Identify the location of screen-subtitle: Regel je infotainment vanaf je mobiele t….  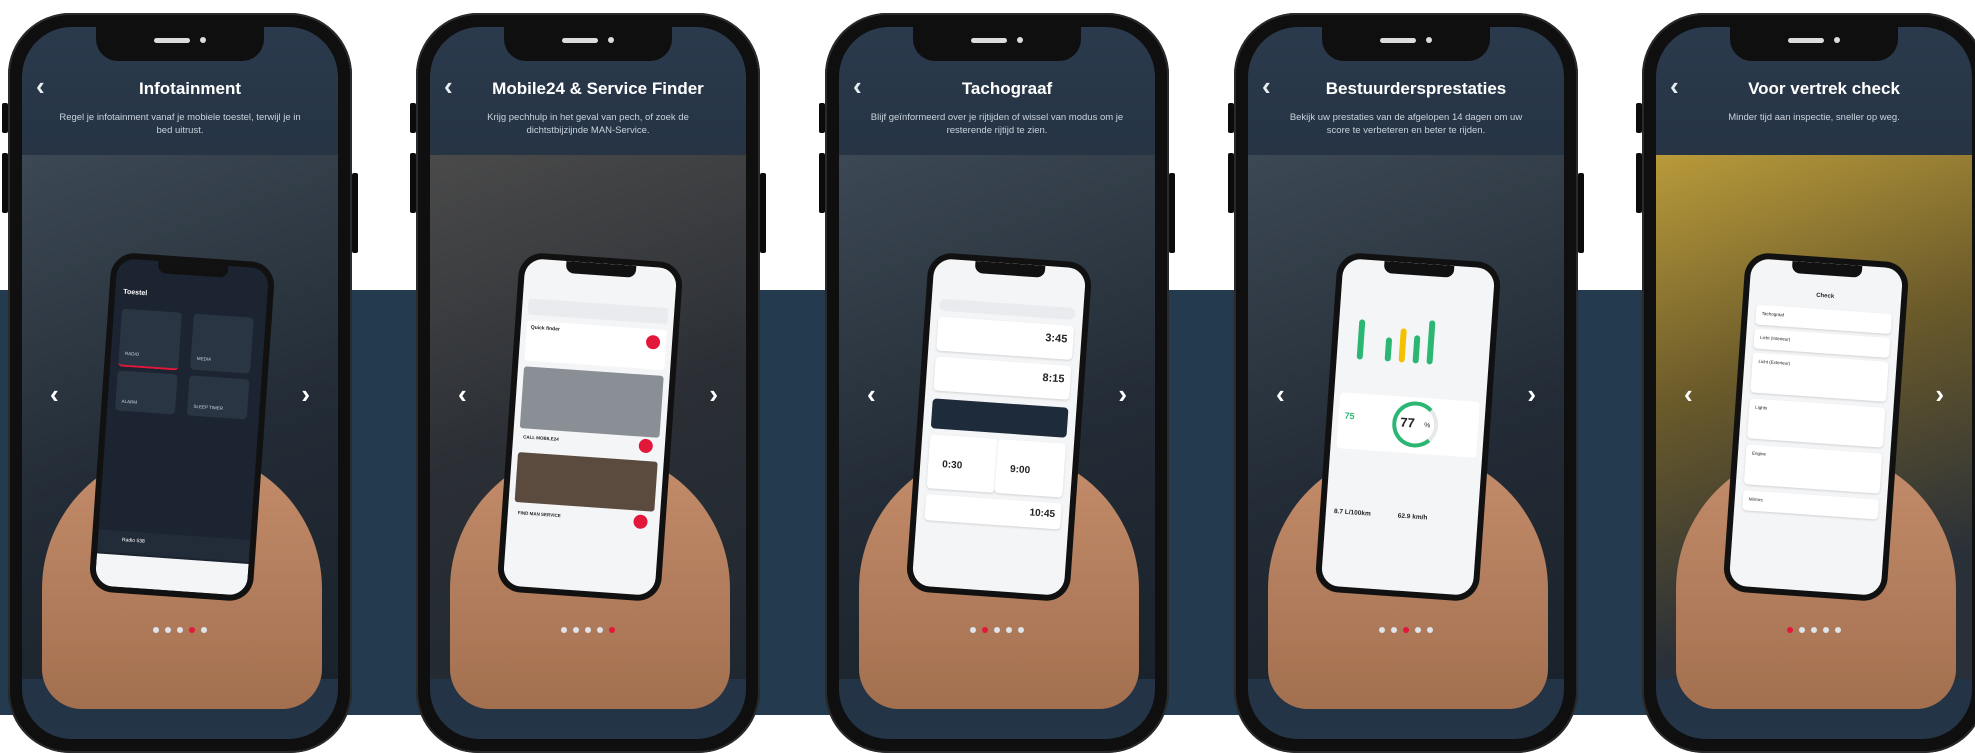
(180, 124).